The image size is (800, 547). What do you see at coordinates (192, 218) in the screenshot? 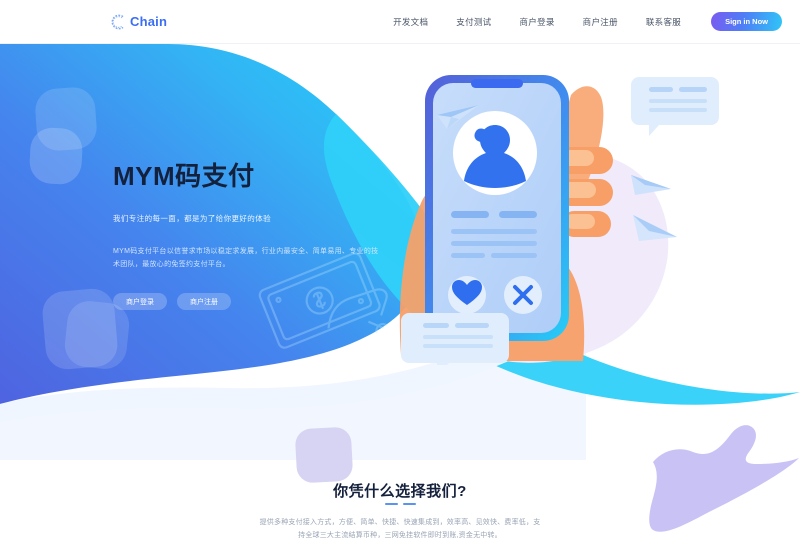
I see `hero-subtitle: 我们专注的每一面，都是为了给你更好的体验` at bounding box center [192, 218].